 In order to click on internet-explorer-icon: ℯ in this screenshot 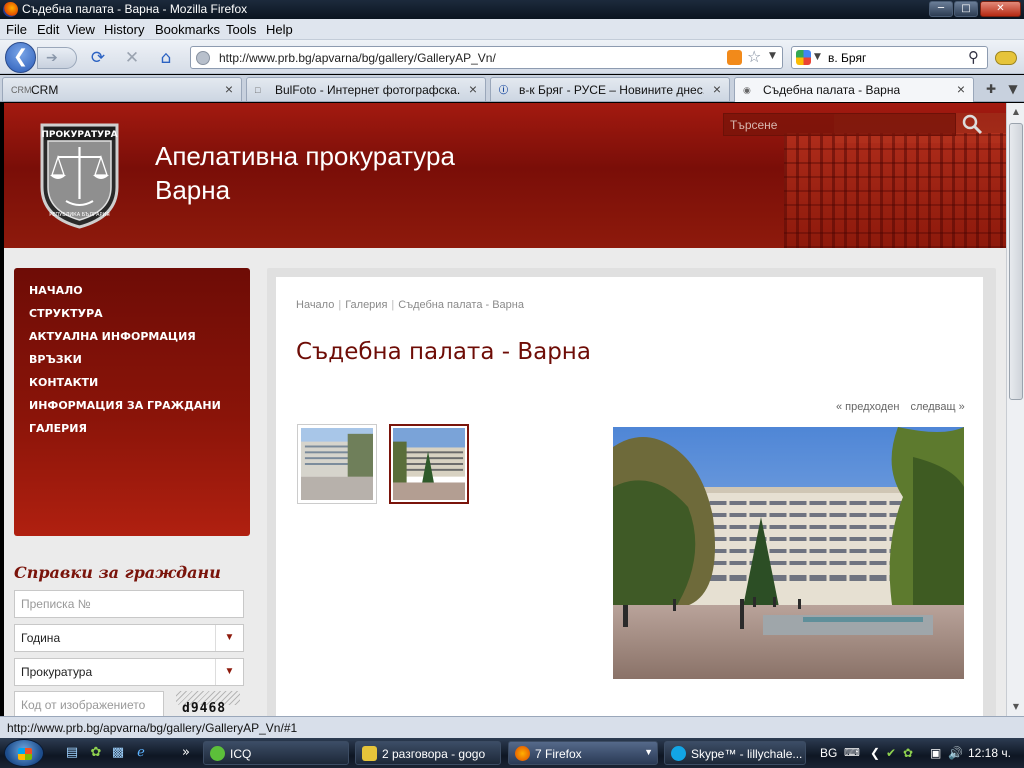, I will do `click(141, 753)`.